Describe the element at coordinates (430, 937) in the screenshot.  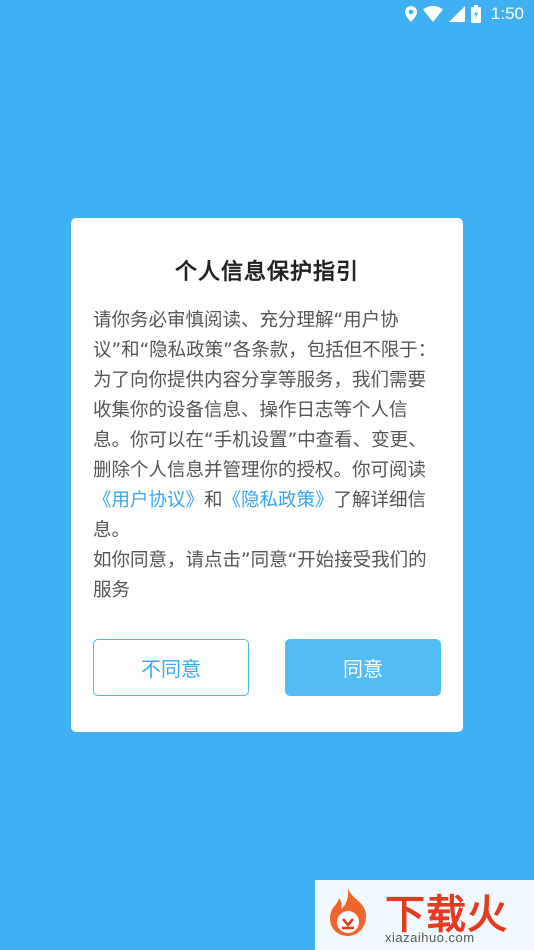
I see `watermark-url: xiazaihuo.com` at that location.